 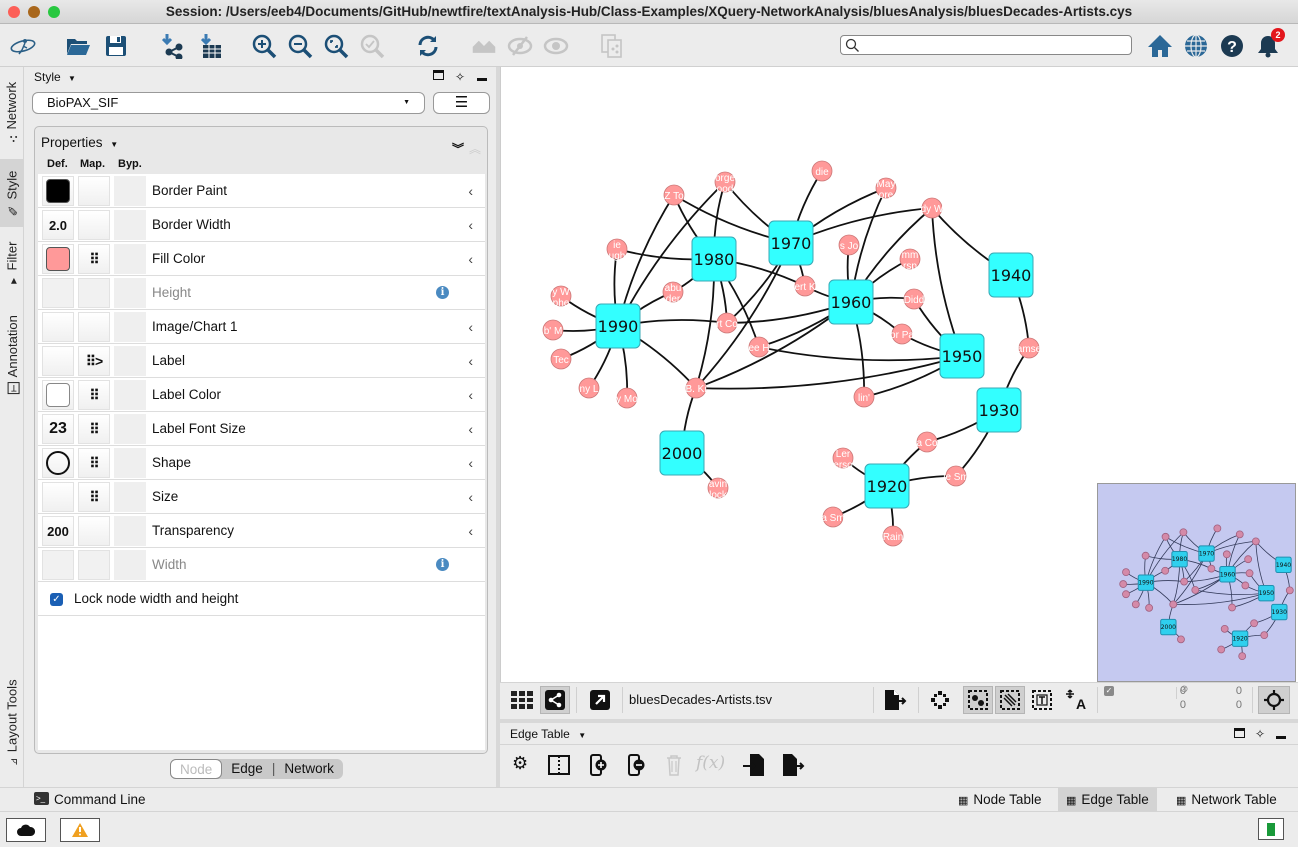 What do you see at coordinates (56, 599) in the screenshot?
I see `lock-size-checkbox: ✓` at bounding box center [56, 599].